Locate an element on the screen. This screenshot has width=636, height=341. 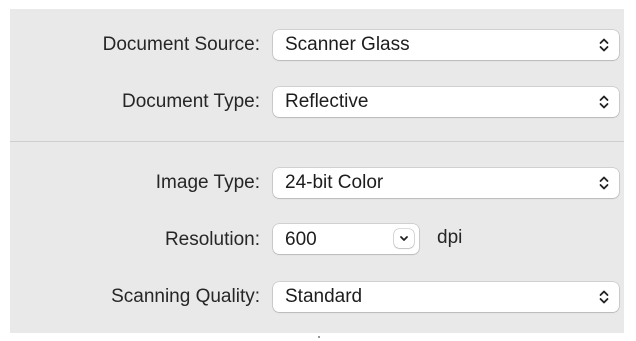
document-type-value: Reflective is located at coordinates (327, 101).